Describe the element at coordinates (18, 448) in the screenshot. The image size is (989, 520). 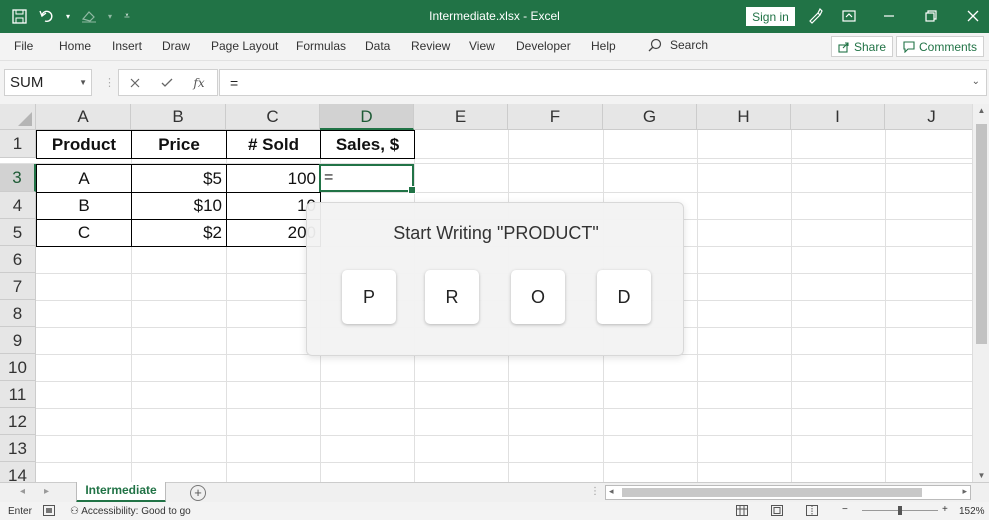
I see `row-header-13: 13` at that location.